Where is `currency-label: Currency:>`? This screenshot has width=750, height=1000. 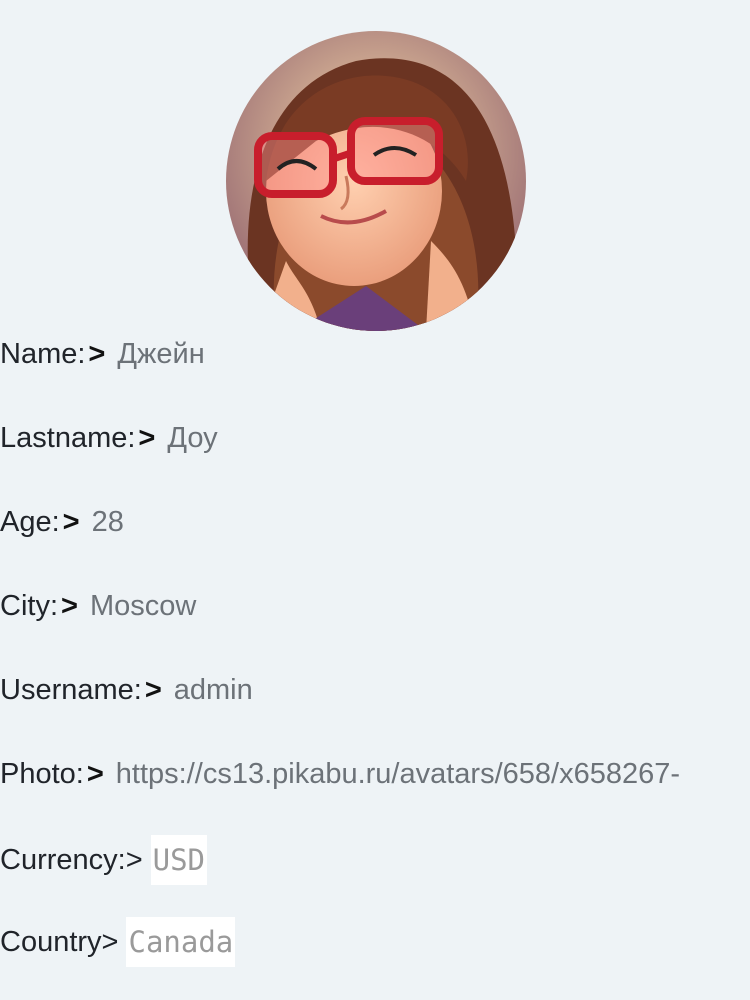
currency-label: Currency:> is located at coordinates (71, 860).